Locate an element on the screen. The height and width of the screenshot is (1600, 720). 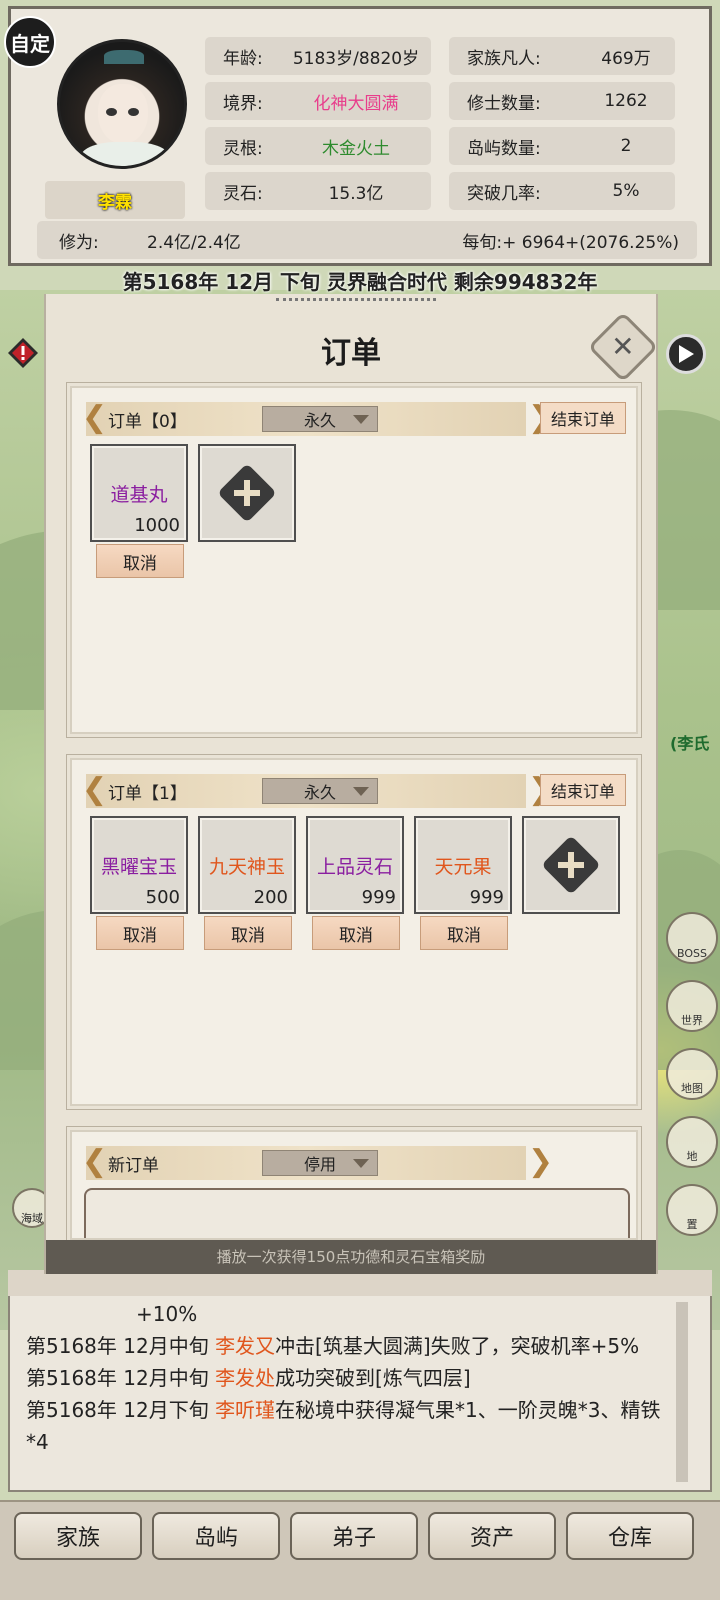
order-item-slot: 上品灵石 999 is located at coordinates (355, 865).